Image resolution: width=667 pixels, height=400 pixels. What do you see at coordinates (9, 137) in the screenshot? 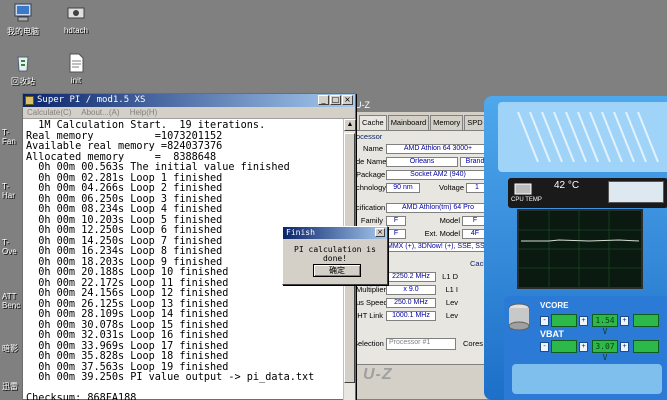
I see `edge-icon-label: T- Fan` at bounding box center [9, 137].